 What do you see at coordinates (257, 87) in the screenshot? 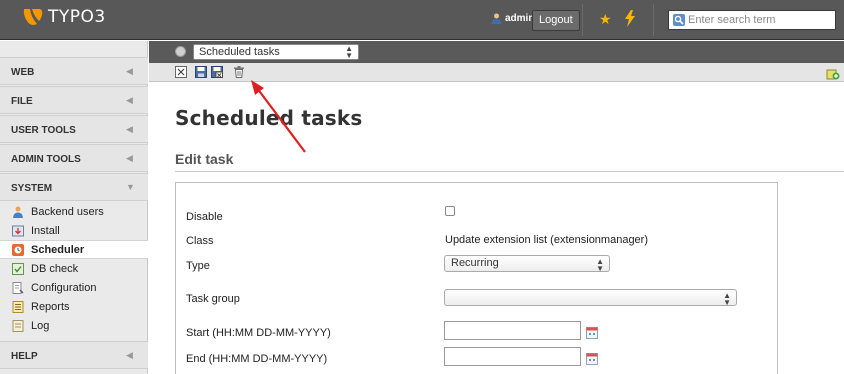
I see `arrow-head` at bounding box center [257, 87].